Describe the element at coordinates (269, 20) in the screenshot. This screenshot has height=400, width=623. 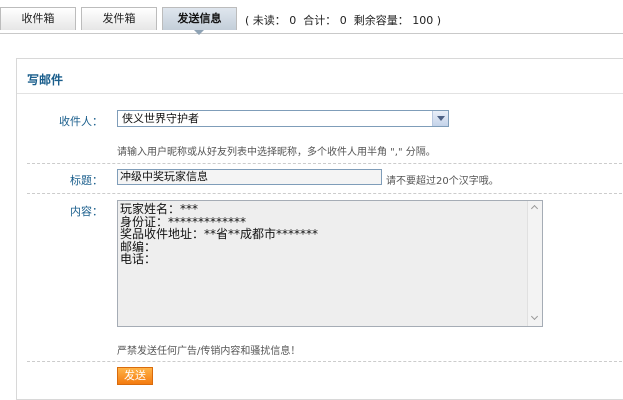
I see `unread-label: 未读：` at that location.